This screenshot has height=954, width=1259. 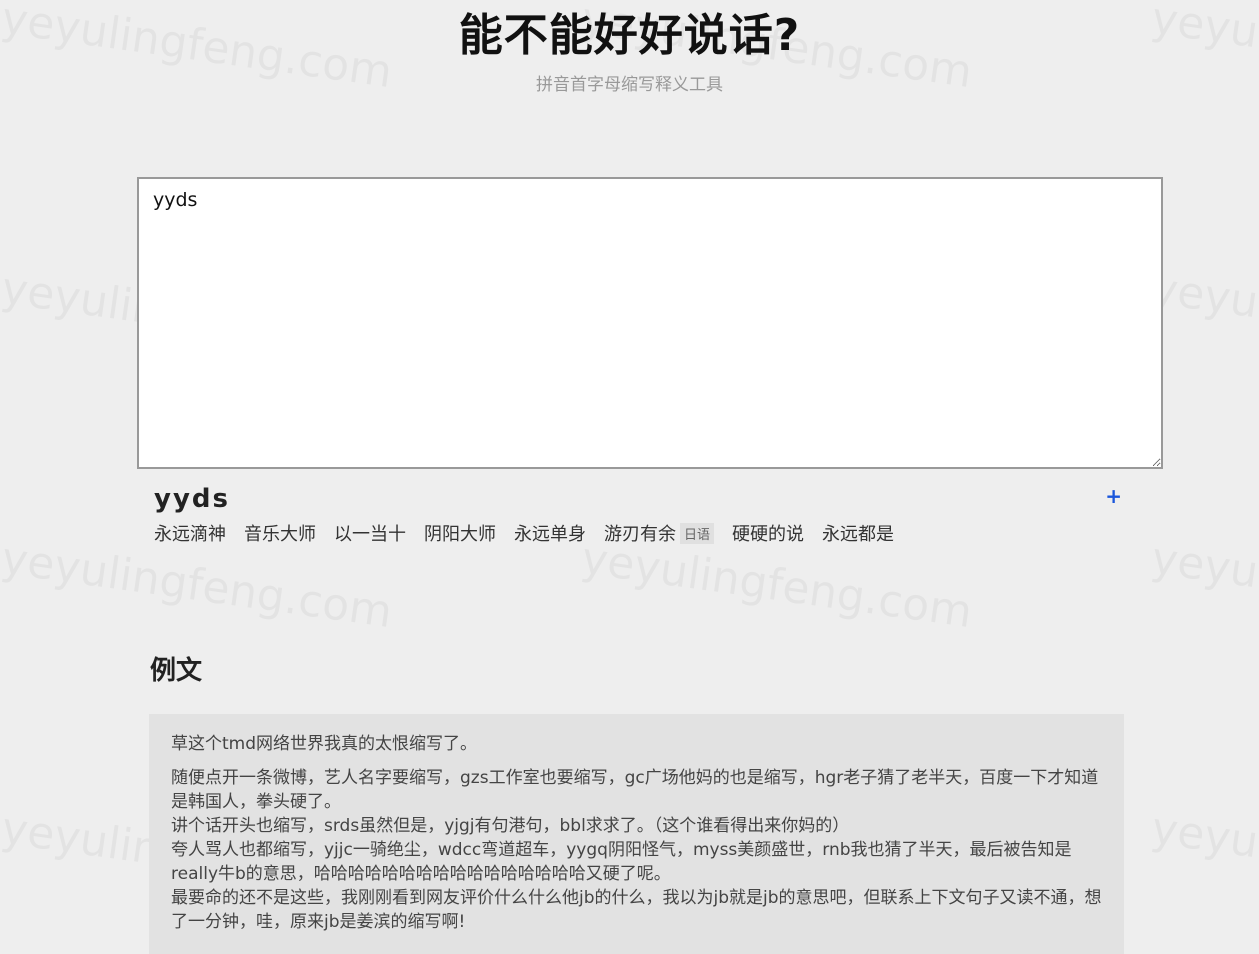 I want to click on meaning-text: 游刃有余, so click(x=640, y=533).